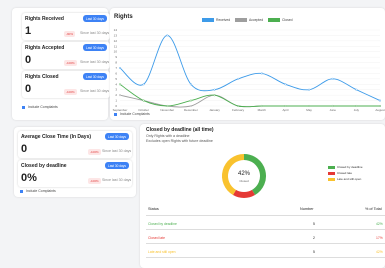 This screenshot has width=385, height=268. I want to click on legend-label: Closed late, so click(345, 173).